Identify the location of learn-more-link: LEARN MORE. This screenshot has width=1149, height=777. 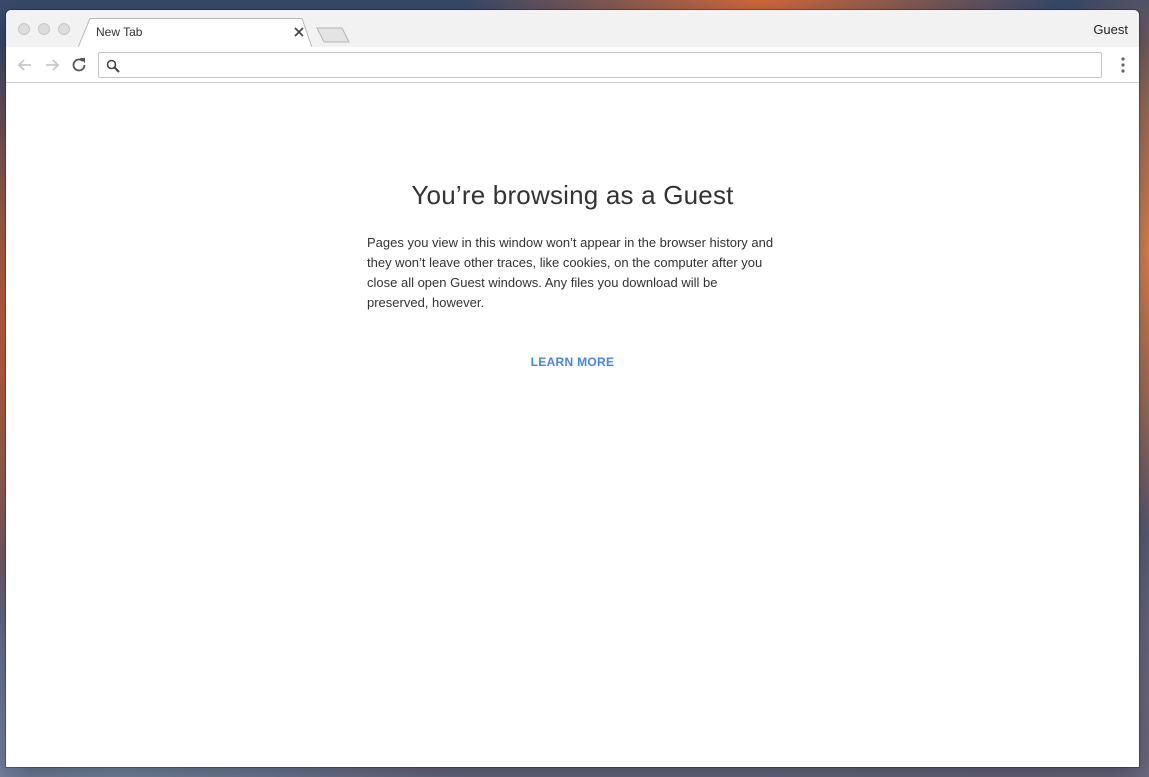
(572, 362).